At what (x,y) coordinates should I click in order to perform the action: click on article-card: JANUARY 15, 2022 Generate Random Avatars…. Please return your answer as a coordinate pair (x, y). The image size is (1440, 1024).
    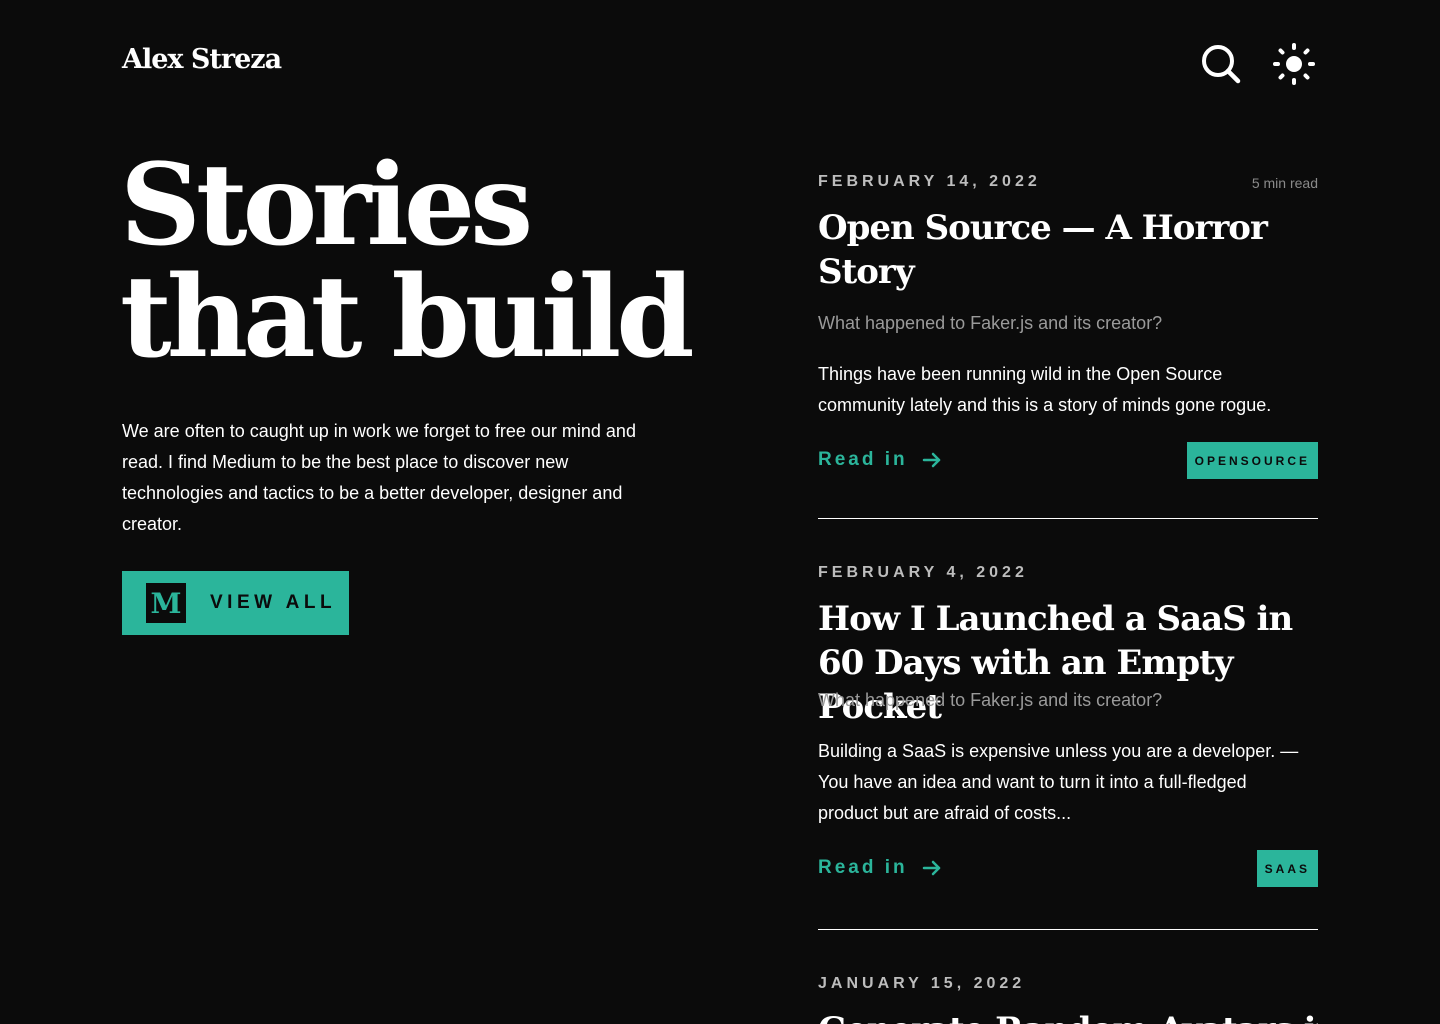
    Looking at the image, I should click on (1068, 999).